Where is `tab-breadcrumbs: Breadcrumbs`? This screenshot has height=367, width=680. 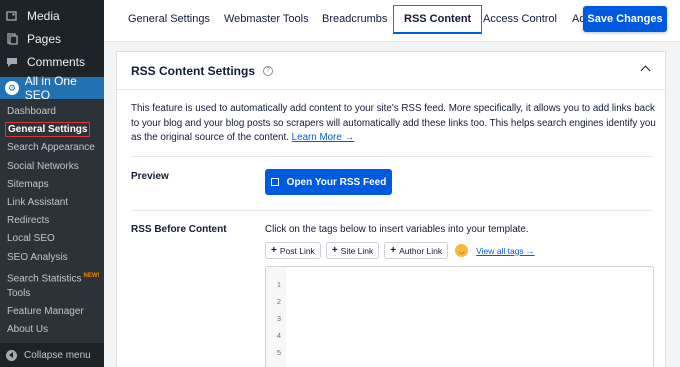
tab-breadcrumbs: Breadcrumbs is located at coordinates (354, 21).